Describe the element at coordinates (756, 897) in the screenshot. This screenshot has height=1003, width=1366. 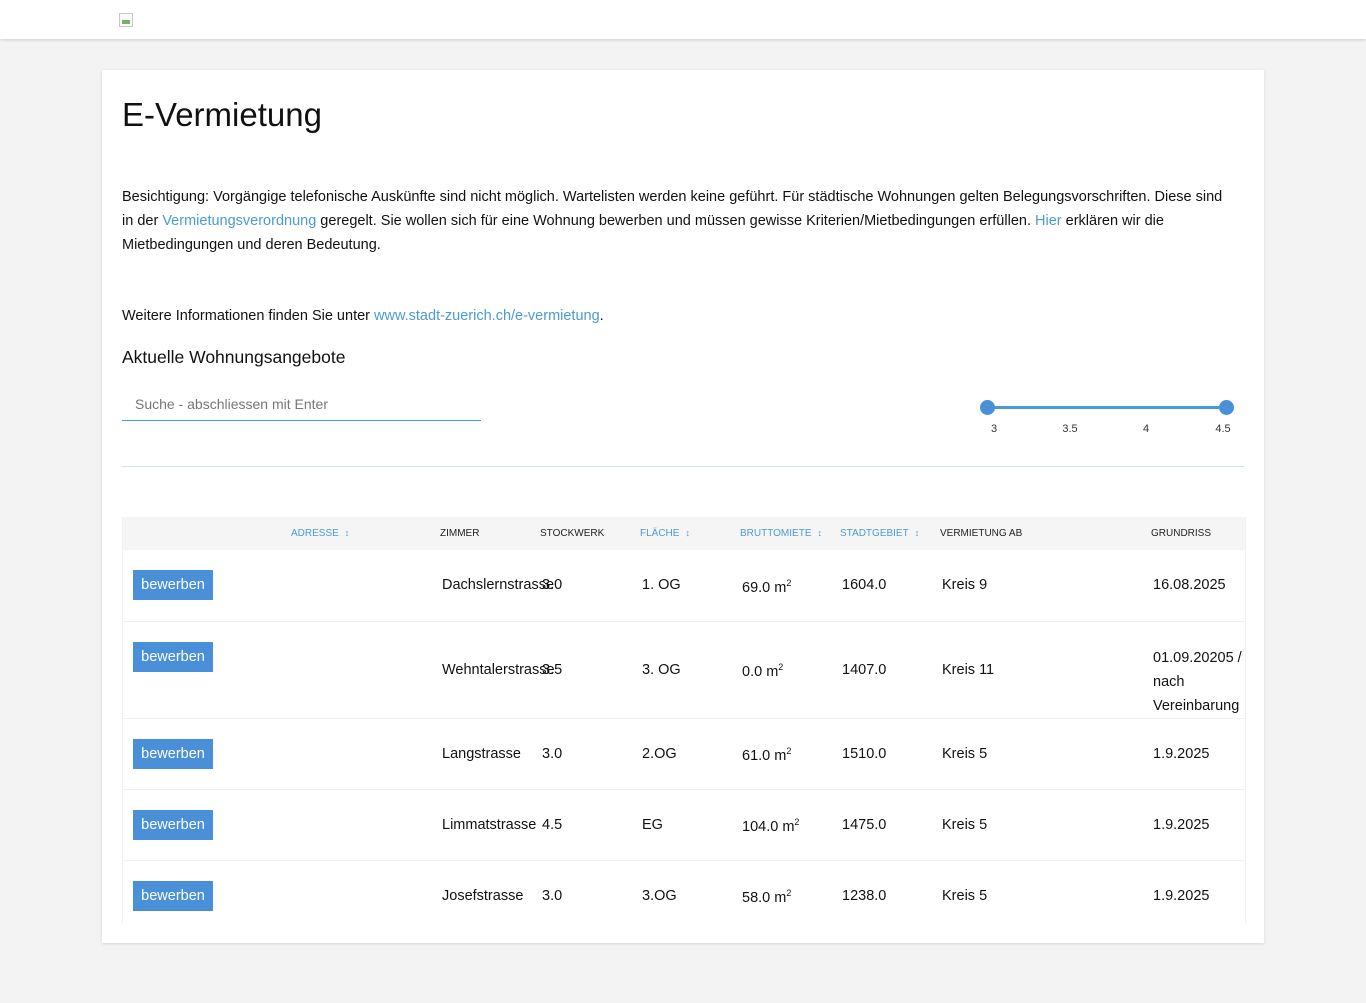
I see `area-value: 58.0` at that location.